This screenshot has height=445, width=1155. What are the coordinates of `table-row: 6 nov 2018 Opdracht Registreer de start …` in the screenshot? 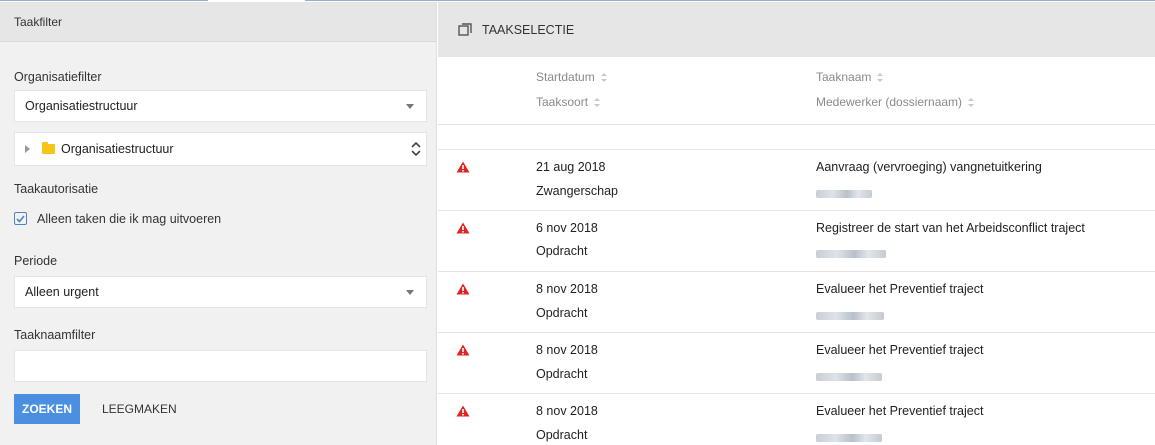 It's located at (796, 241).